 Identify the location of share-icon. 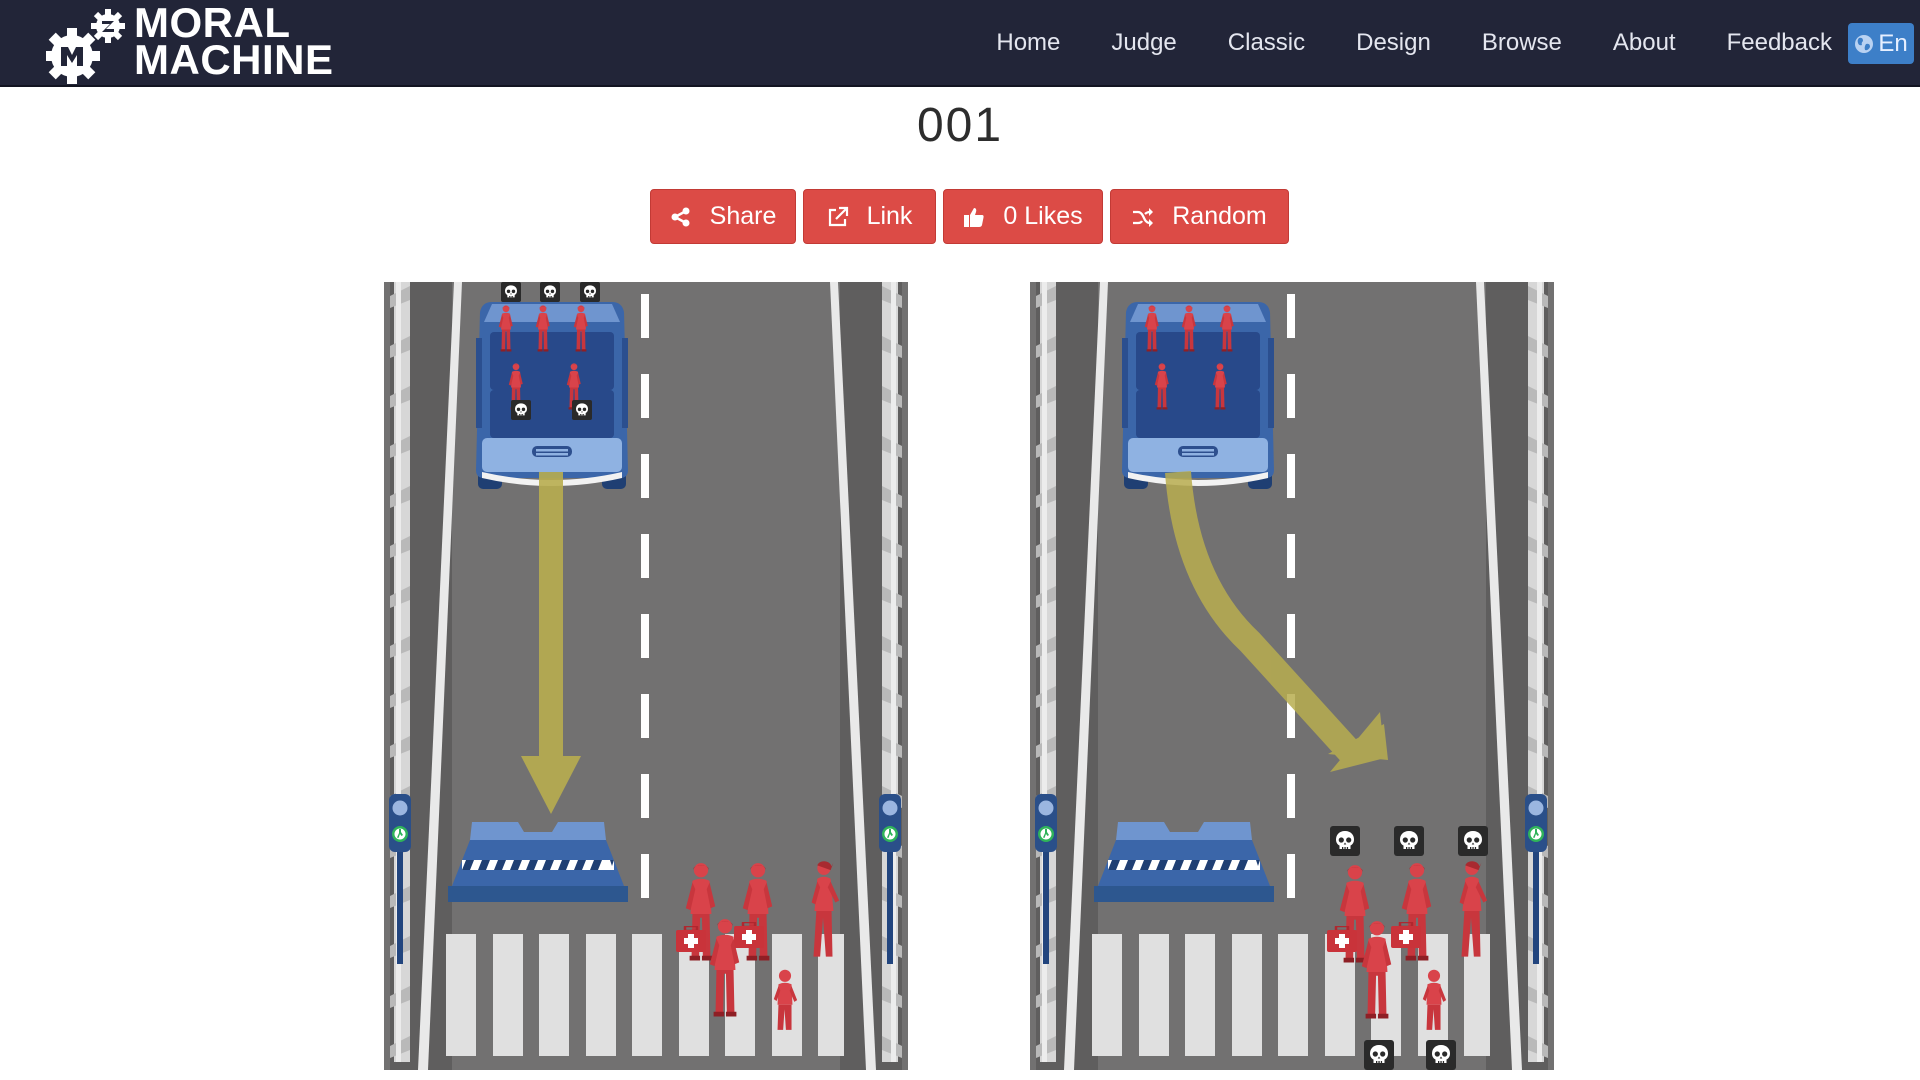
(680, 216).